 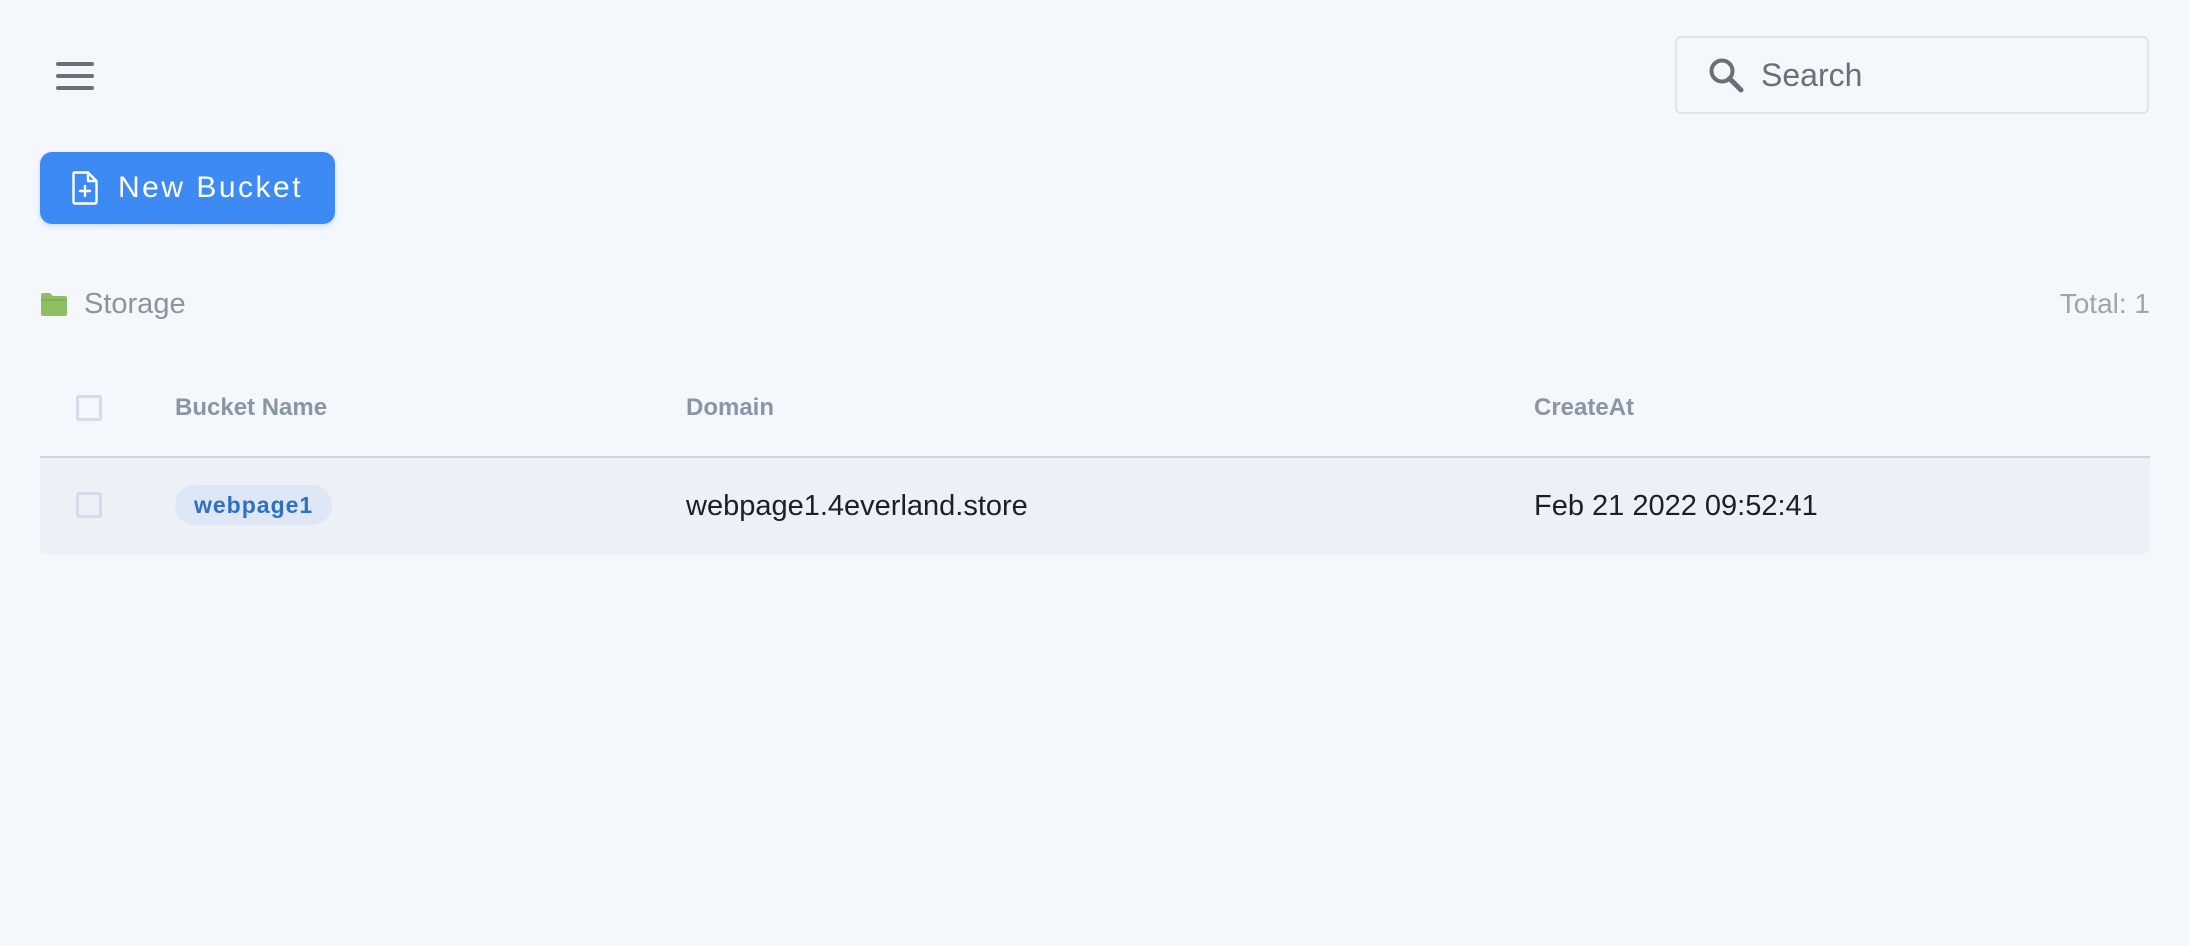 I want to click on file-plus-icon, so click(x=85, y=188).